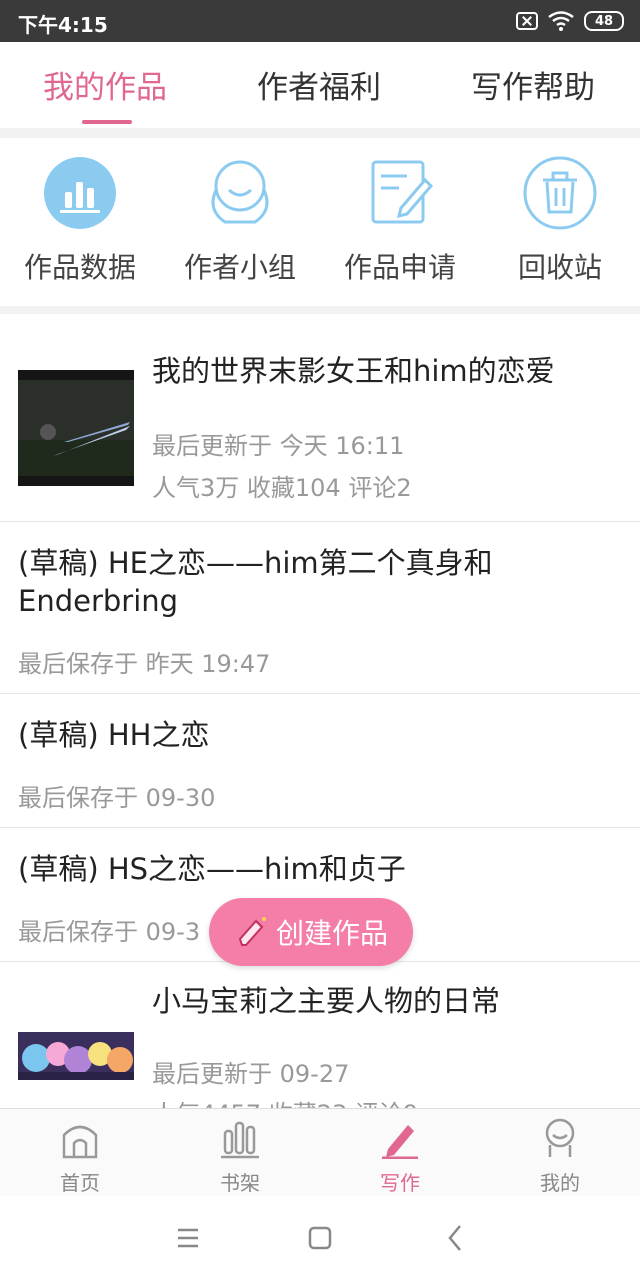  What do you see at coordinates (107, 122) in the screenshot?
I see `active-tab-indicator` at bounding box center [107, 122].